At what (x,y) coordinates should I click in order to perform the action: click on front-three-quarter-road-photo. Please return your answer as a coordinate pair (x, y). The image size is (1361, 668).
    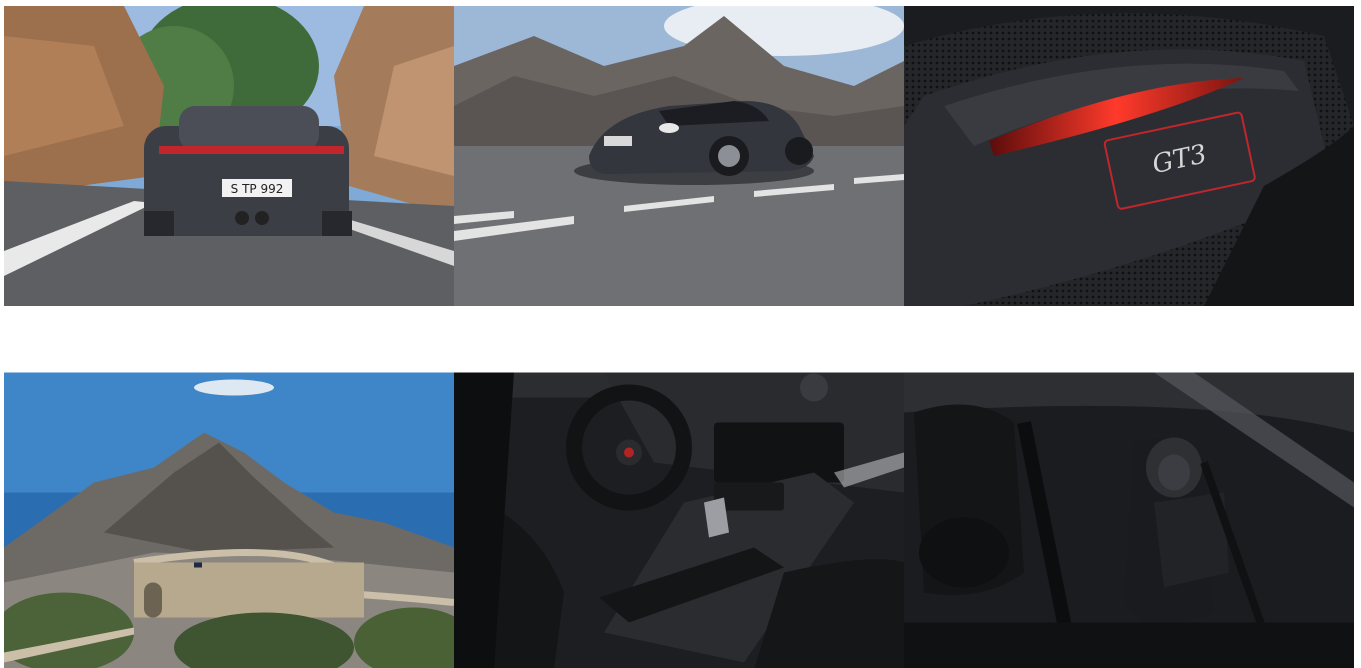
    Looking at the image, I should click on (679, 156).